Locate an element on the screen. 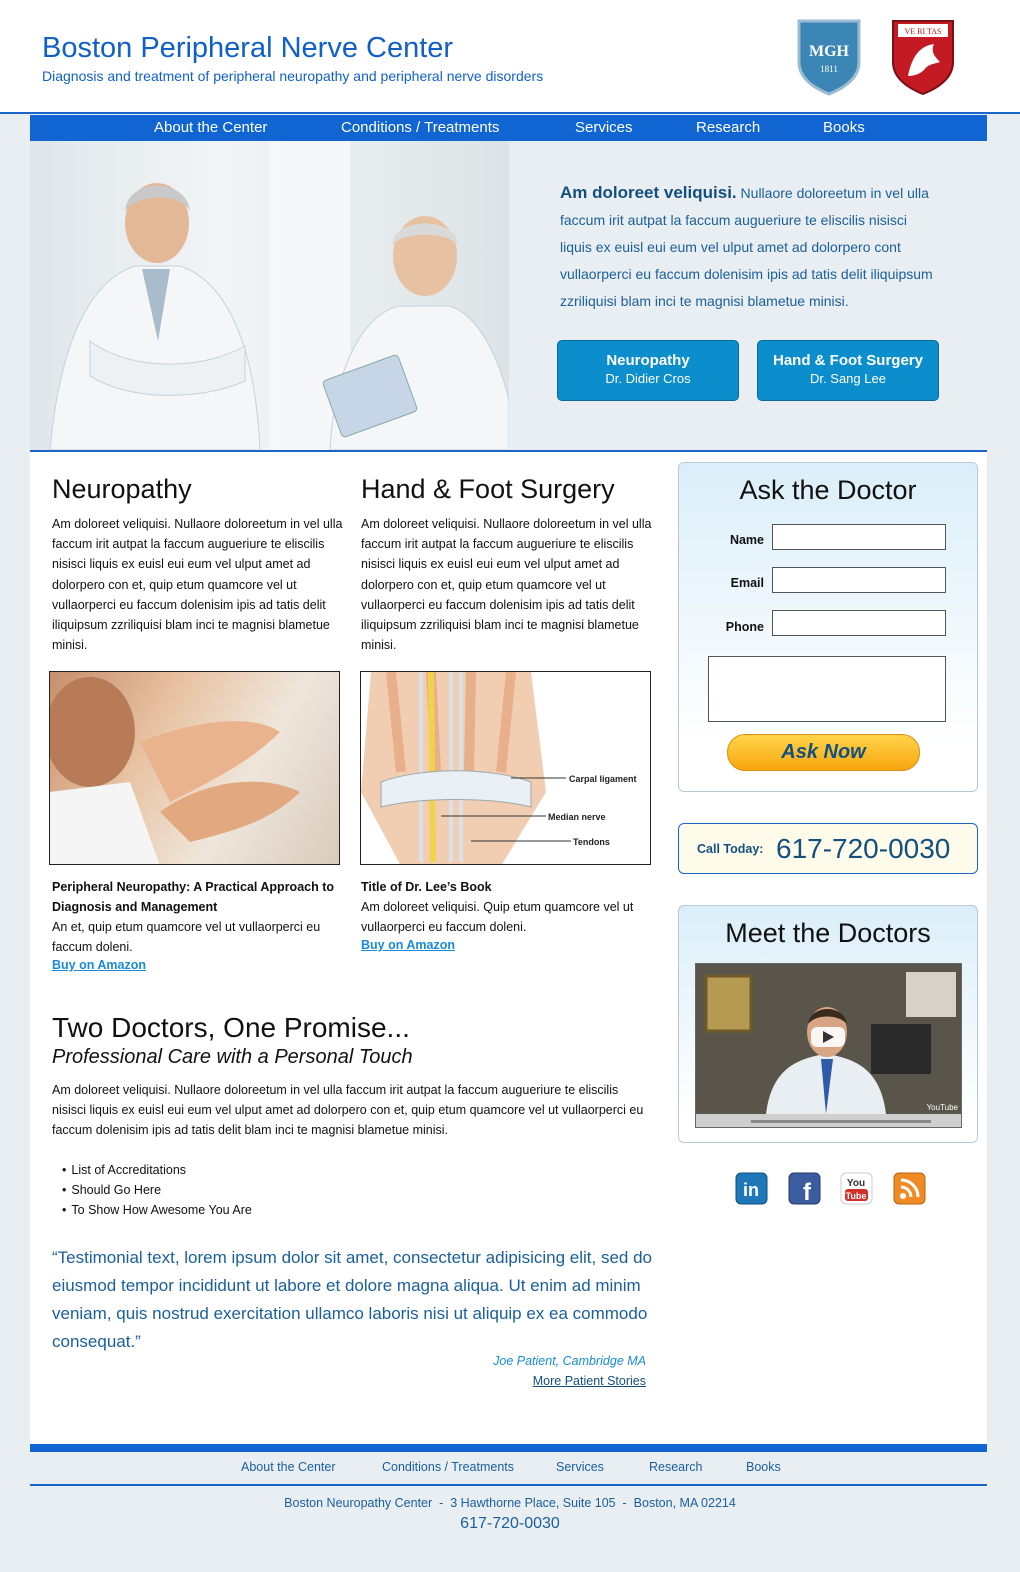 This screenshot has width=1020, height=1572. harvard-logo: VE RI TAS is located at coordinates (923, 57).